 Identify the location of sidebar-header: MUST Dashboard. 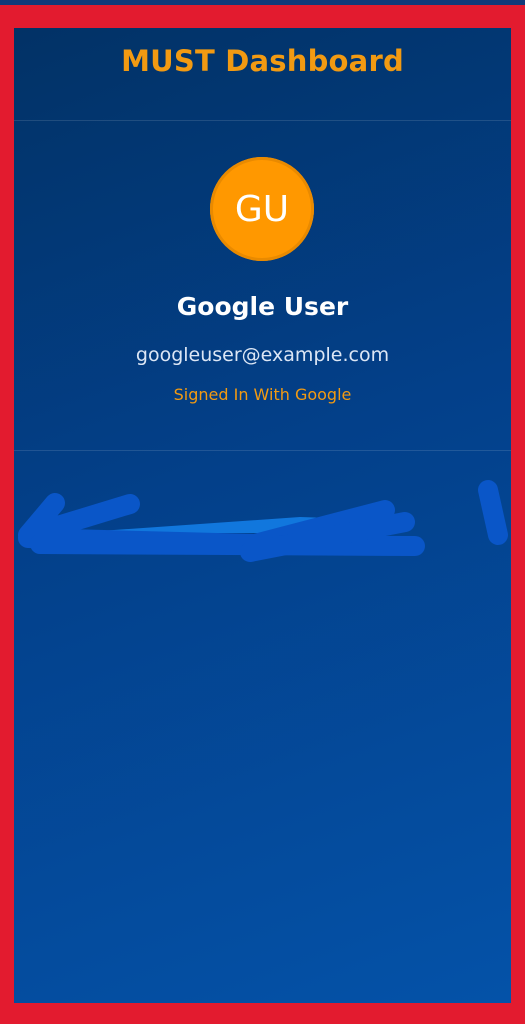
(262, 74).